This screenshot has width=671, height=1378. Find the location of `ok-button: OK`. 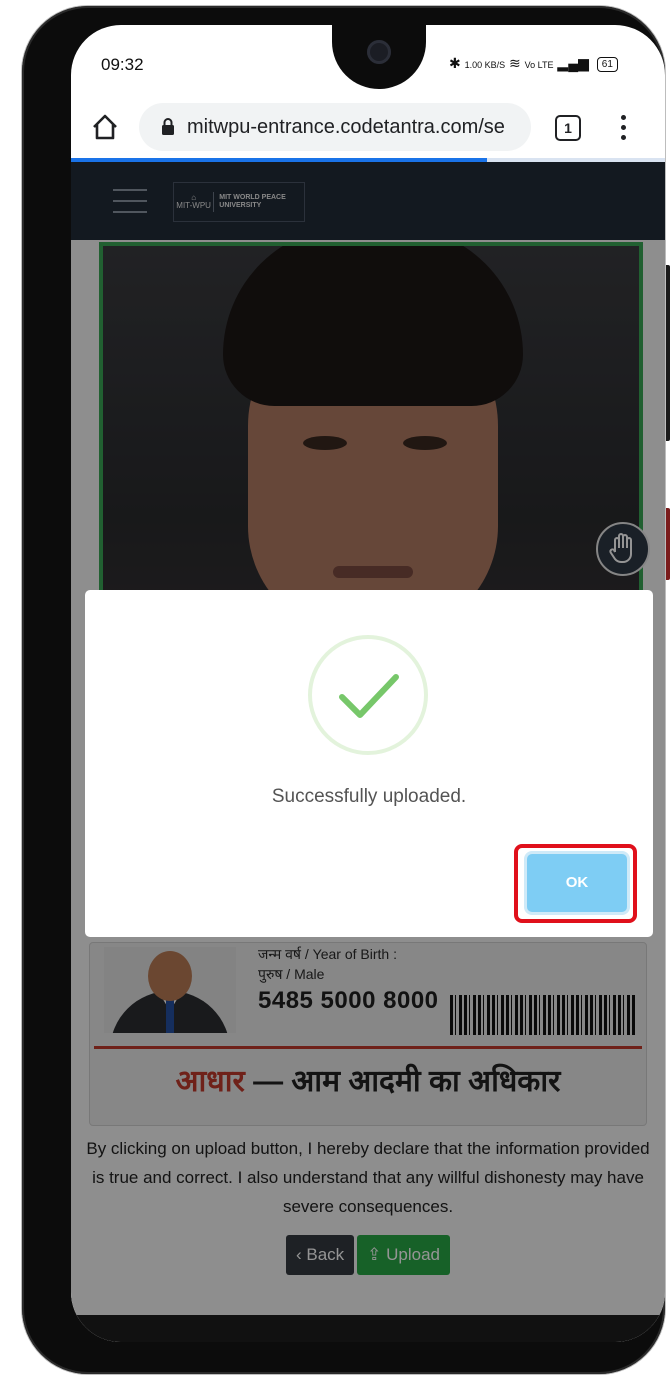

ok-button: OK is located at coordinates (577, 883).